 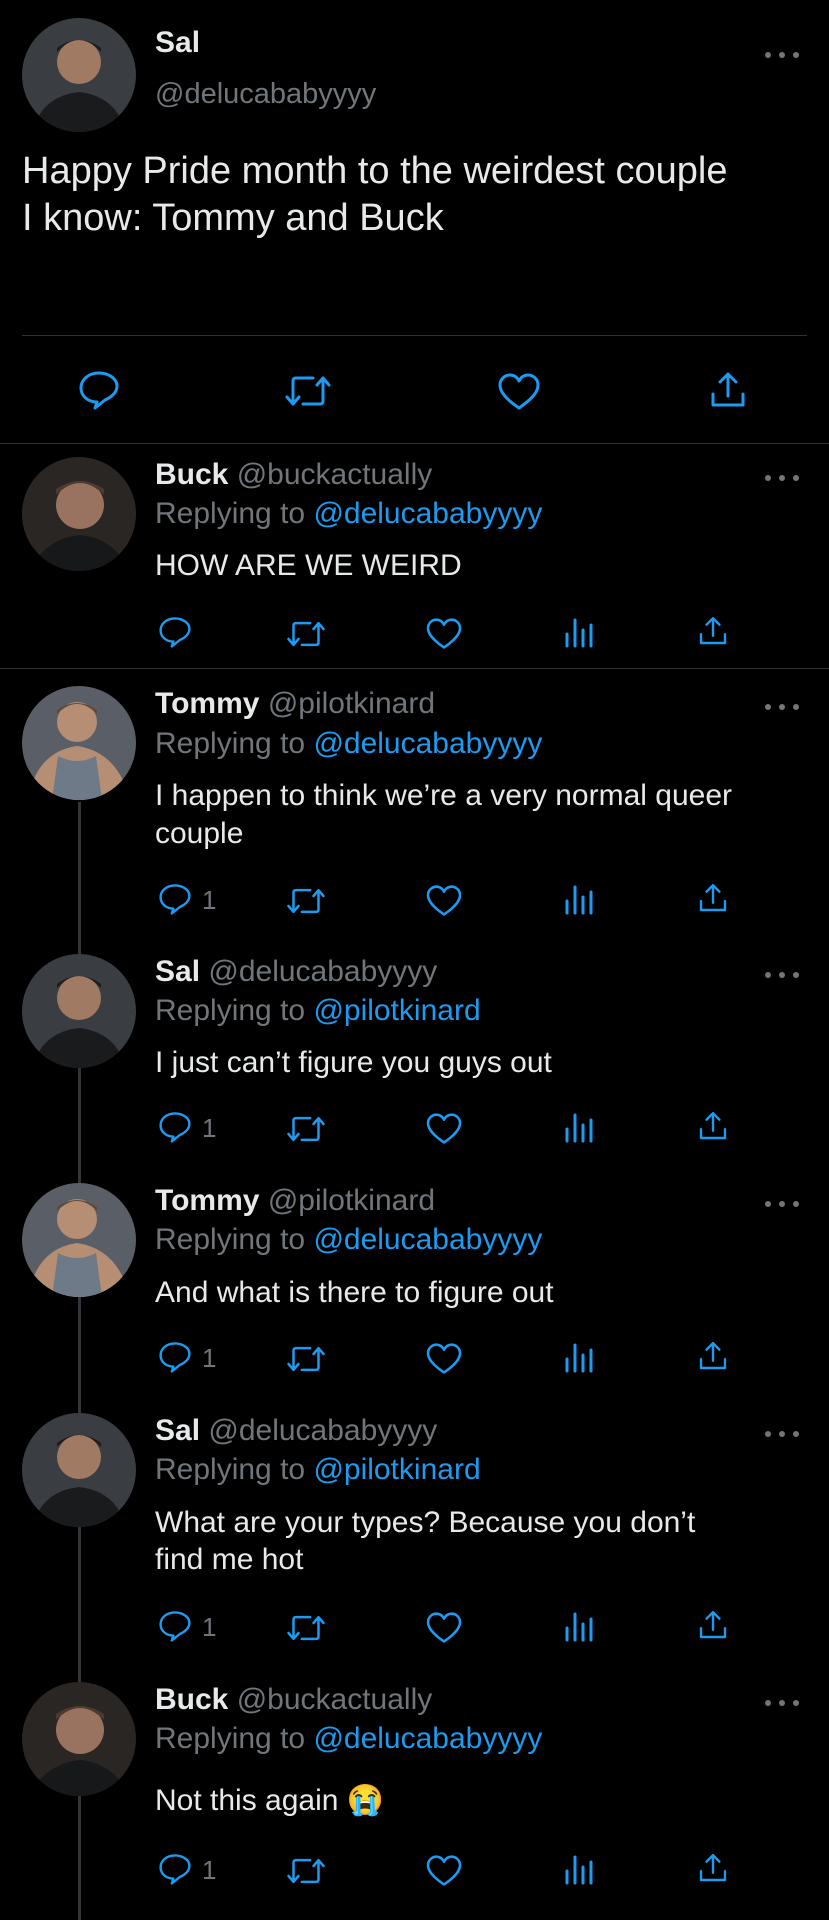 I want to click on crying-emoji: 😭, so click(x=365, y=1800).